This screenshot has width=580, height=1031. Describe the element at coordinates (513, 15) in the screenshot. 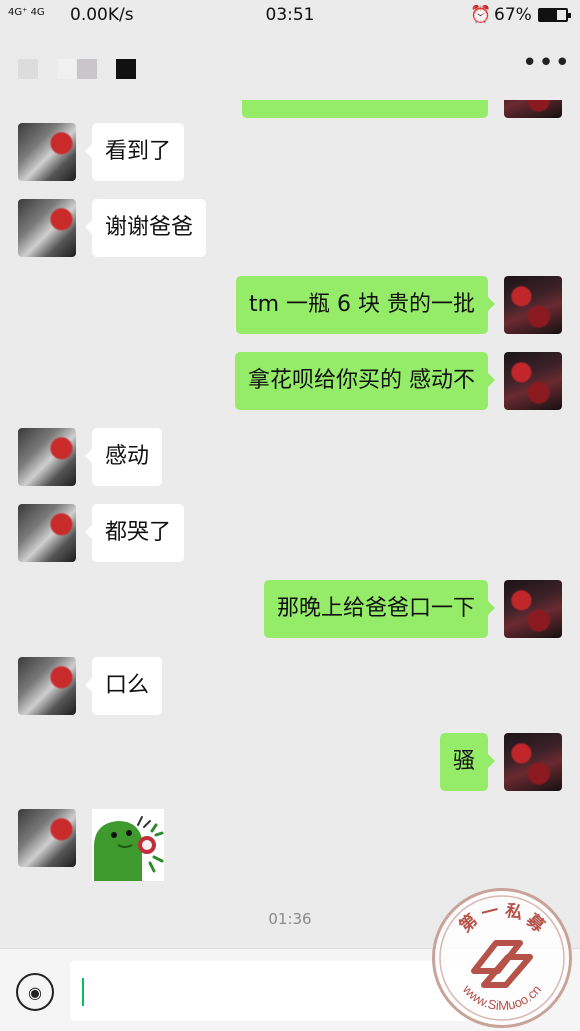

I see `battery-percent: 67%` at that location.